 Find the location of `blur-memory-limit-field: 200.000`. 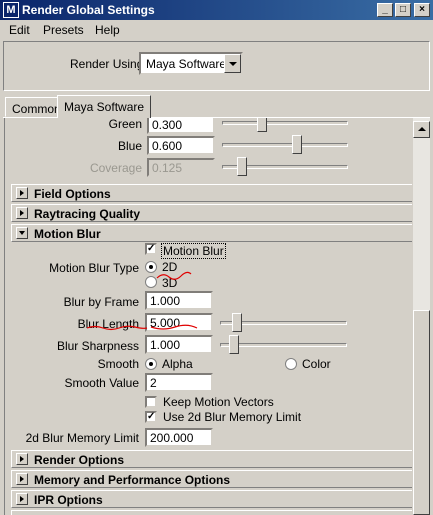

blur-memory-limit-field: 200.000 is located at coordinates (179, 437).